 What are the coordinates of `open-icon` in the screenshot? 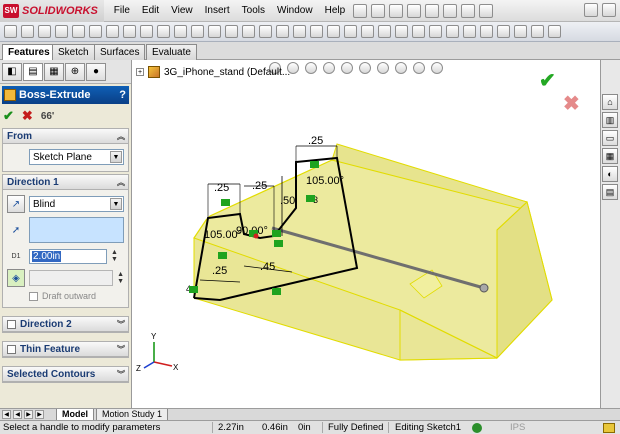 It's located at (378, 10).